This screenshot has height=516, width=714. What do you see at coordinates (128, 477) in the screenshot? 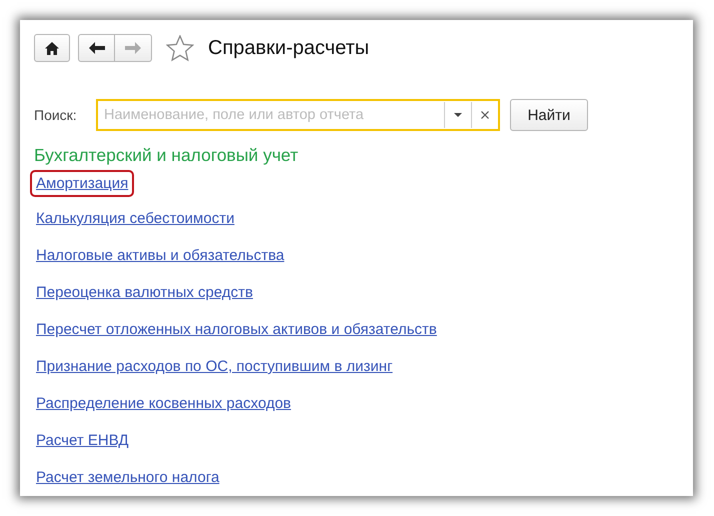
I see `report-link: Расчет земельного налога` at bounding box center [128, 477].